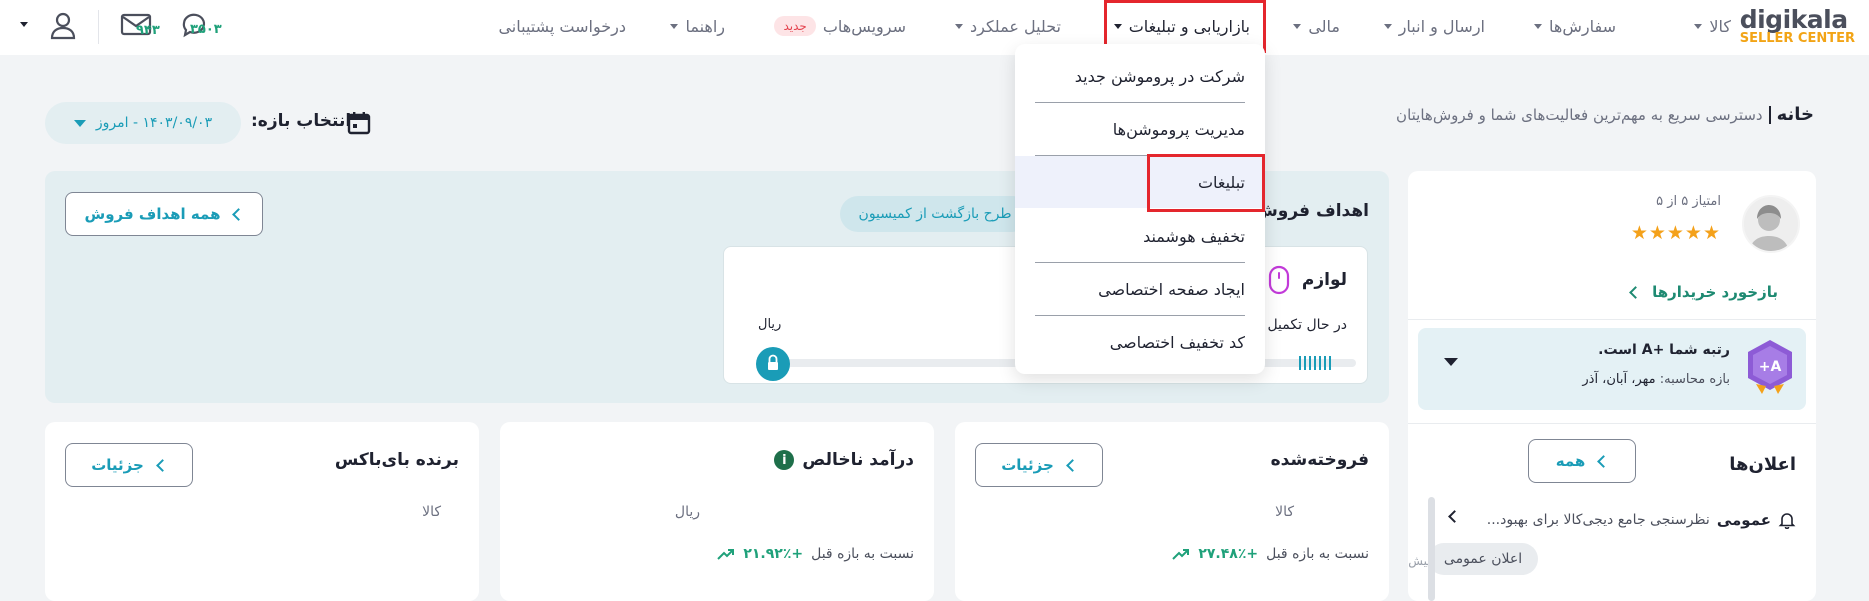 This screenshot has height=601, width=1869. Describe the element at coordinates (154, 123) in the screenshot. I see `range-value: ۱۴۰۳/۰۹/۰۳ - امروز` at that location.